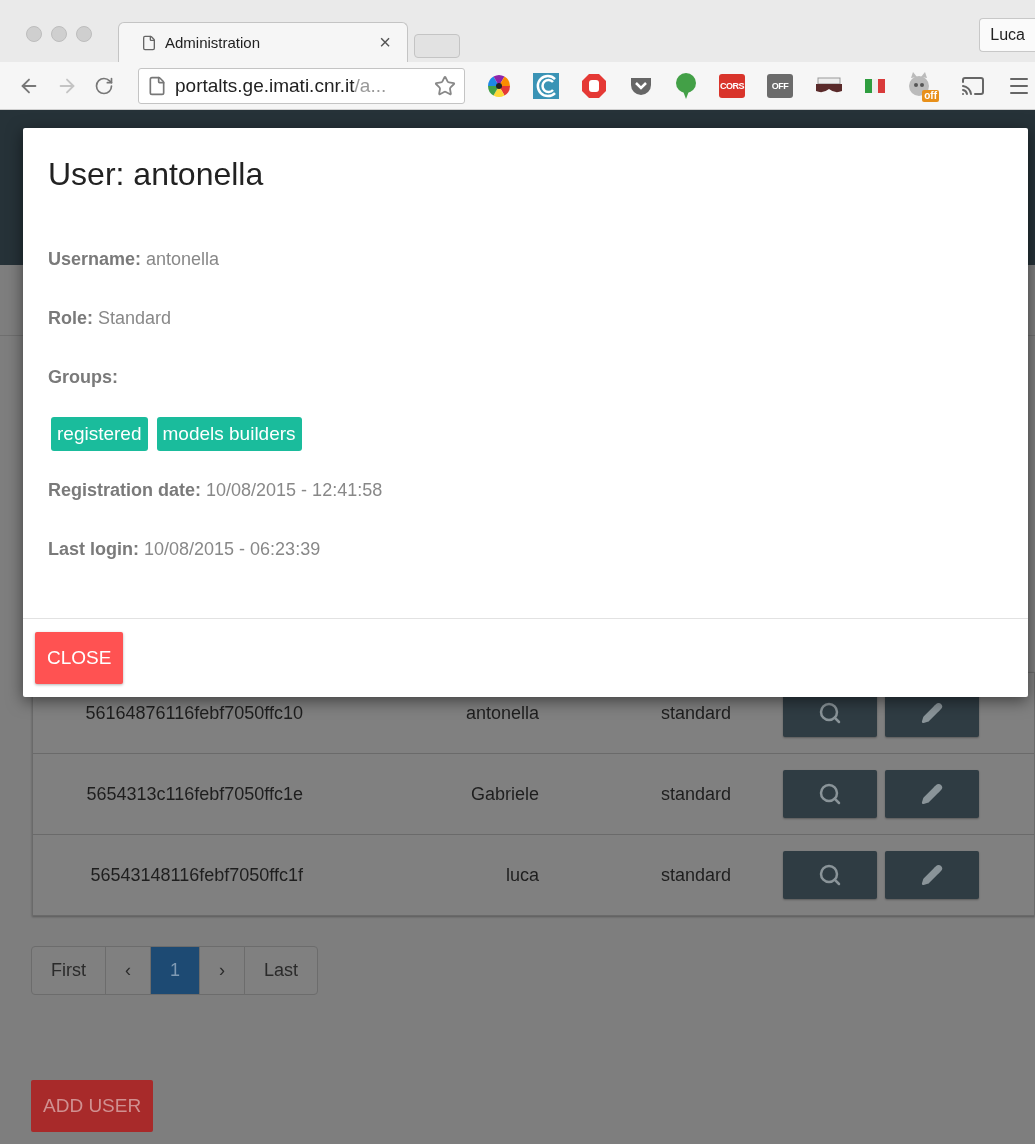 The height and width of the screenshot is (1144, 1035). I want to click on table-cell-text: 56164876116febf7050ffc10, so click(193, 713).